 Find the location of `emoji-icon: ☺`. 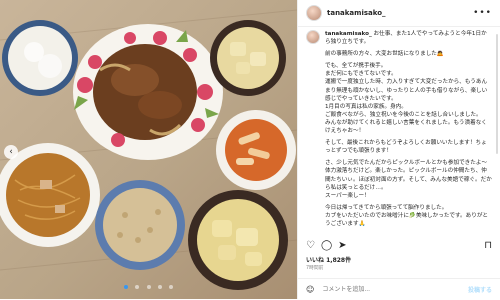

emoji-icon: ☺ is located at coordinates (310, 289).